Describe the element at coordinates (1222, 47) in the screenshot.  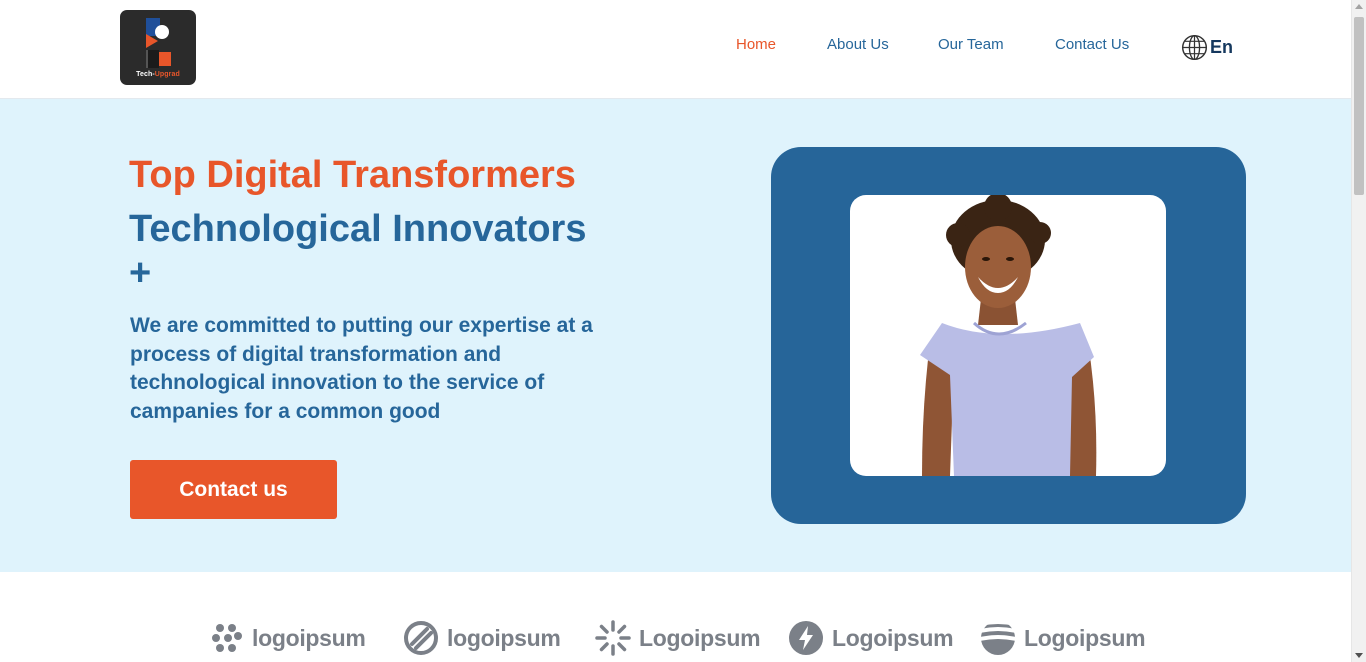
I see `language-label: En` at that location.